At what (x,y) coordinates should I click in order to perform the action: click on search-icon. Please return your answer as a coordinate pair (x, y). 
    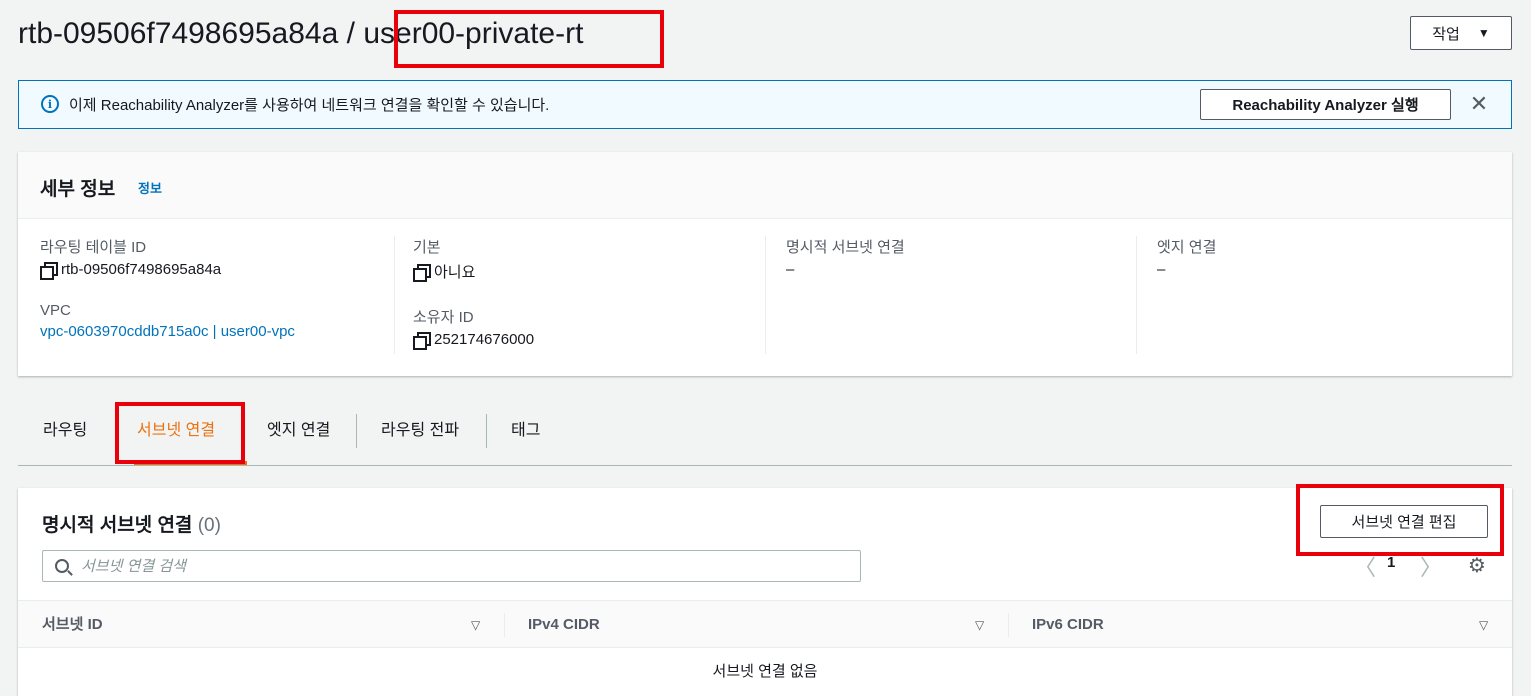
    Looking at the image, I should click on (62, 566).